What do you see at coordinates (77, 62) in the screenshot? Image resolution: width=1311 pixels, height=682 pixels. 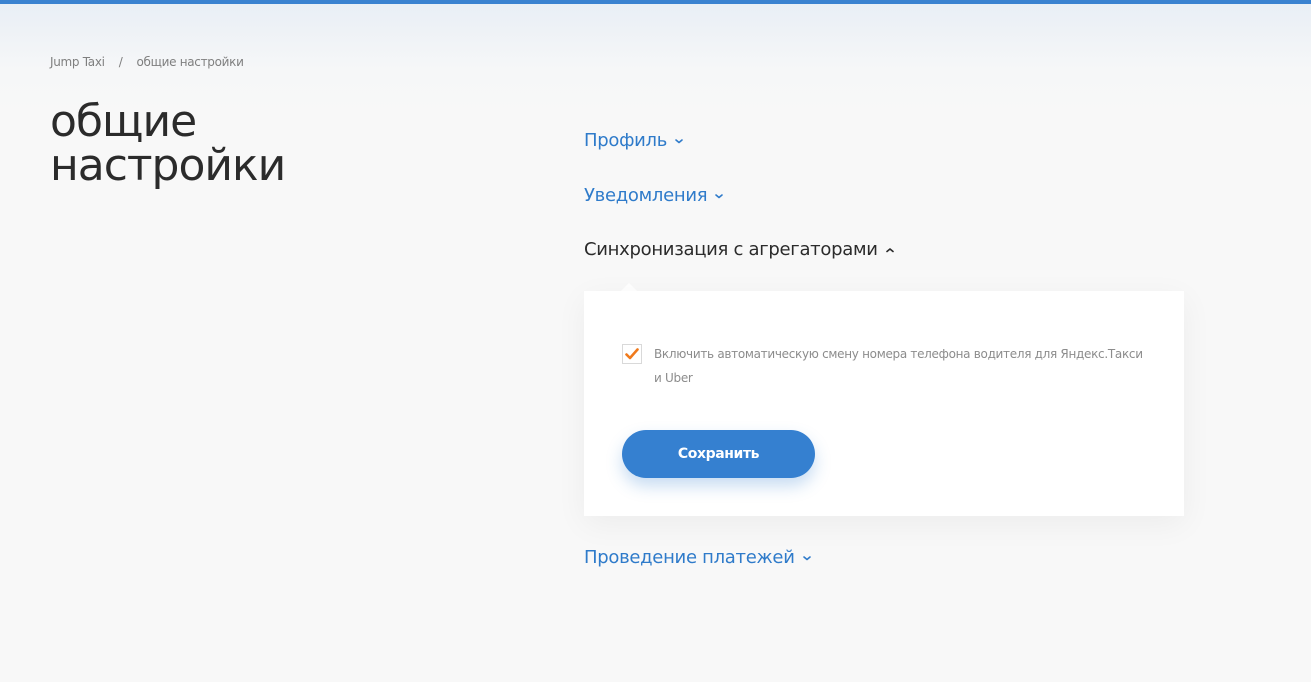 I see `breadcrumb-root-link: Jump Taxi` at bounding box center [77, 62].